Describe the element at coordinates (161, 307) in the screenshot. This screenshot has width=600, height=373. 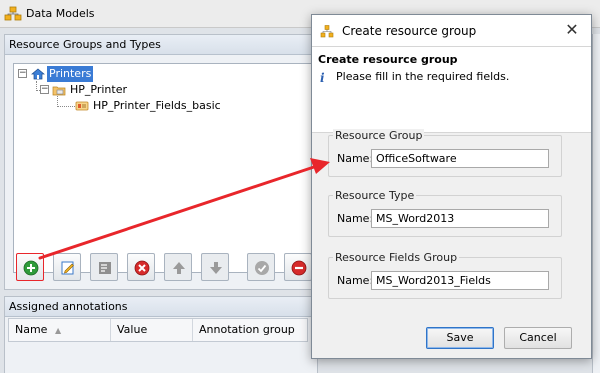
I see `annotations-header: Assigned annotations` at that location.